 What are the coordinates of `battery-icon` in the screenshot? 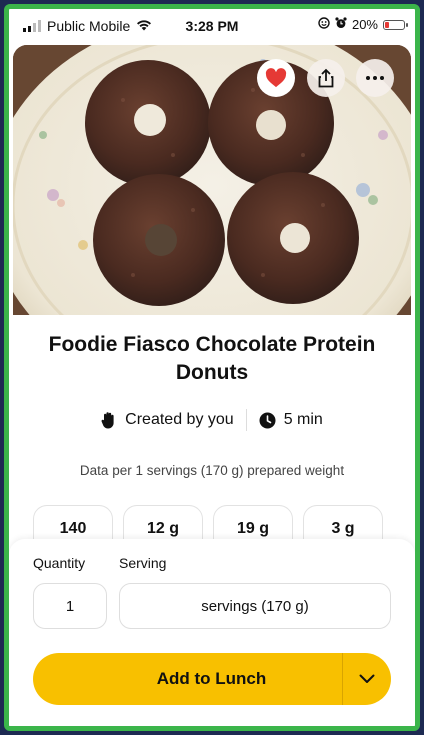 It's located at (395, 24).